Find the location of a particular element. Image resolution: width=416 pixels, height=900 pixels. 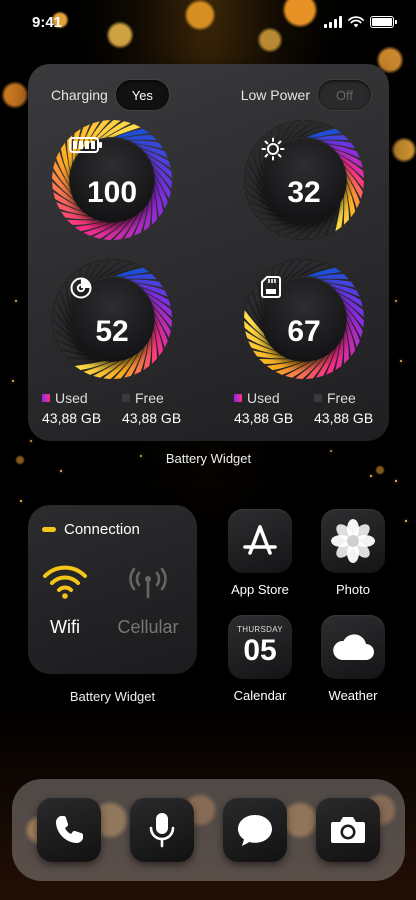

photo-tile is located at coordinates (353, 541).